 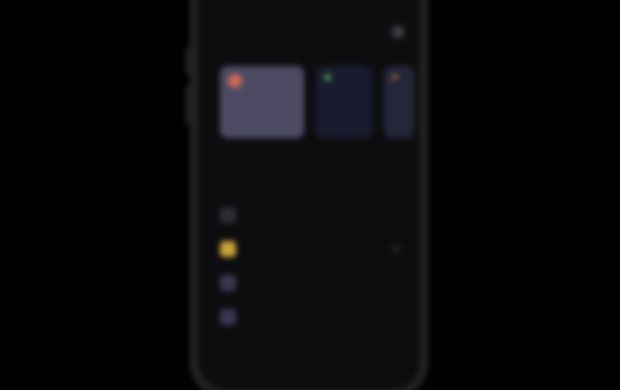 I want to click on phone-volume-up-button, so click(x=188, y=61).